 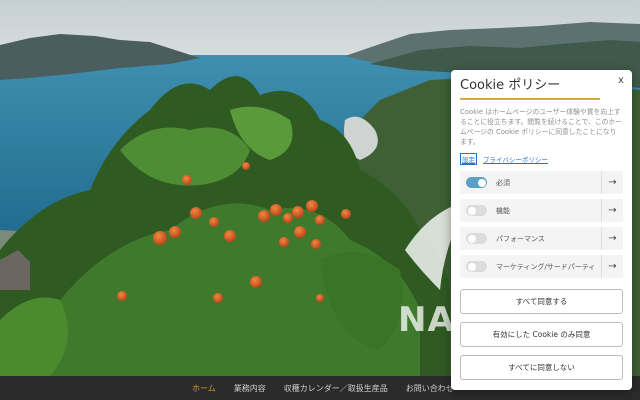 I want to click on nav-item-services: 業務内容, so click(x=250, y=388).